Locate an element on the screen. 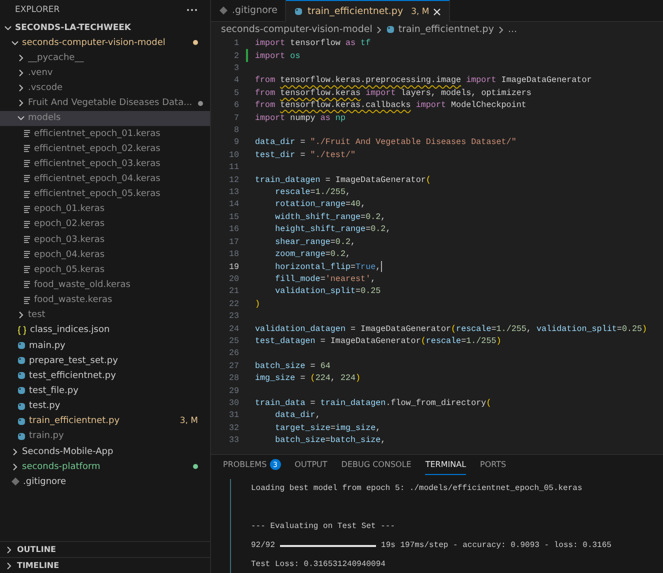 Image resolution: width=663 pixels, height=573 pixels. folder-item: seconds-computer-vision-model is located at coordinates (105, 42).